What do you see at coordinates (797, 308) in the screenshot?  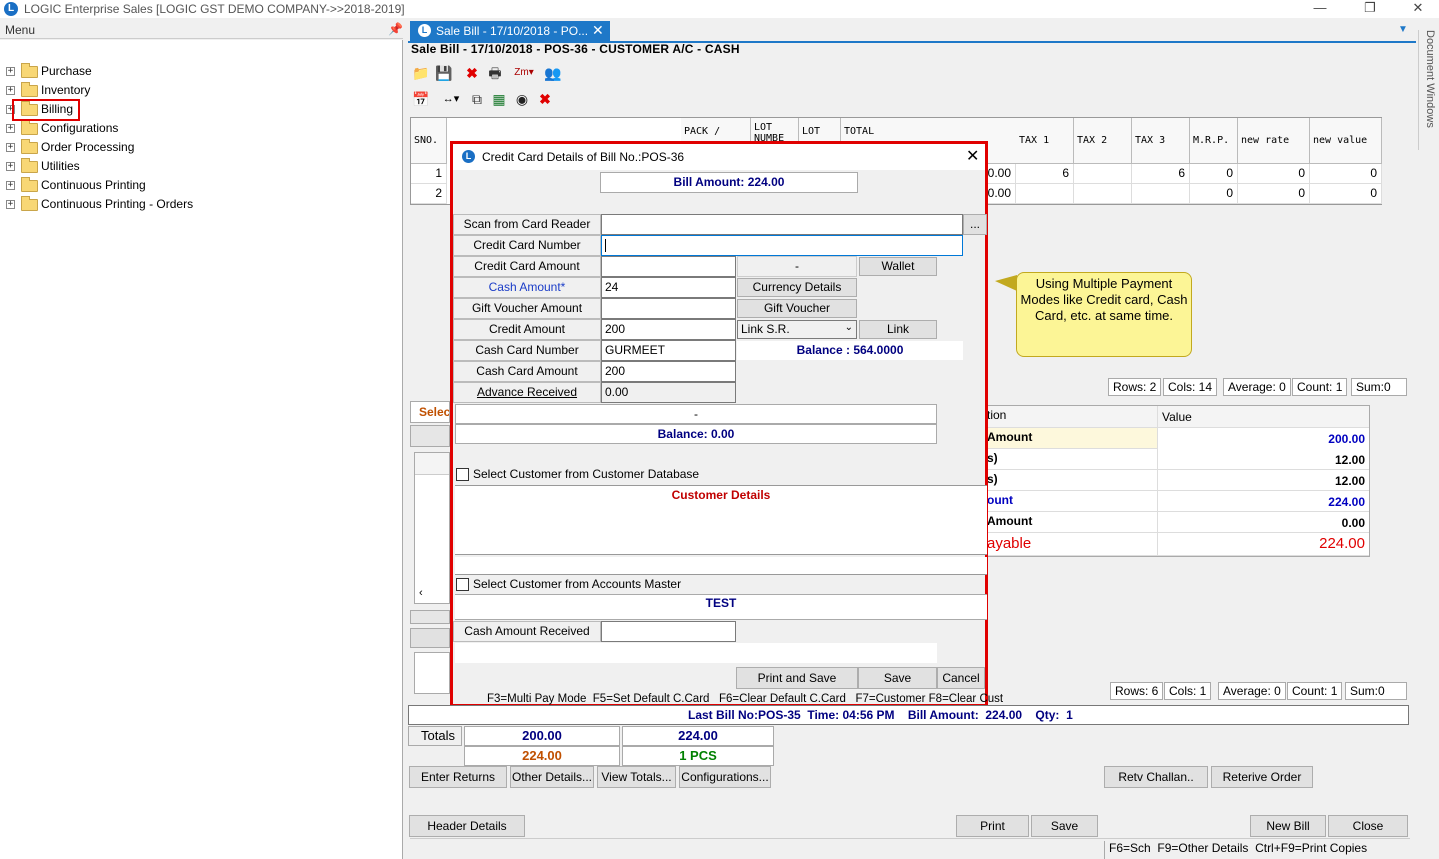 I see `gift-voucher-button: Gift Voucher` at bounding box center [797, 308].